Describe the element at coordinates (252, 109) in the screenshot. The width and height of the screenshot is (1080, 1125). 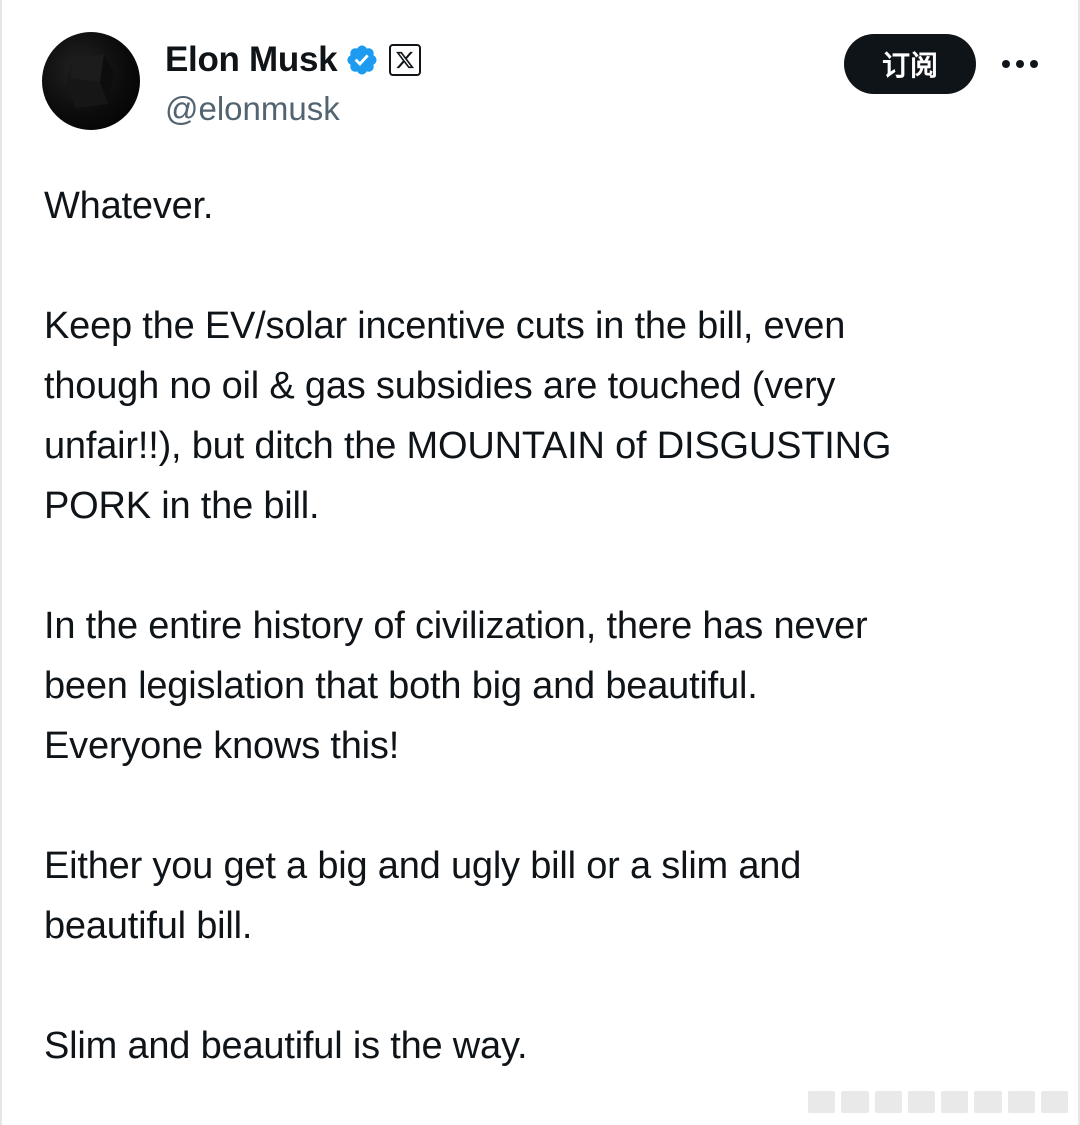
I see `user-handle: @elonmusk` at that location.